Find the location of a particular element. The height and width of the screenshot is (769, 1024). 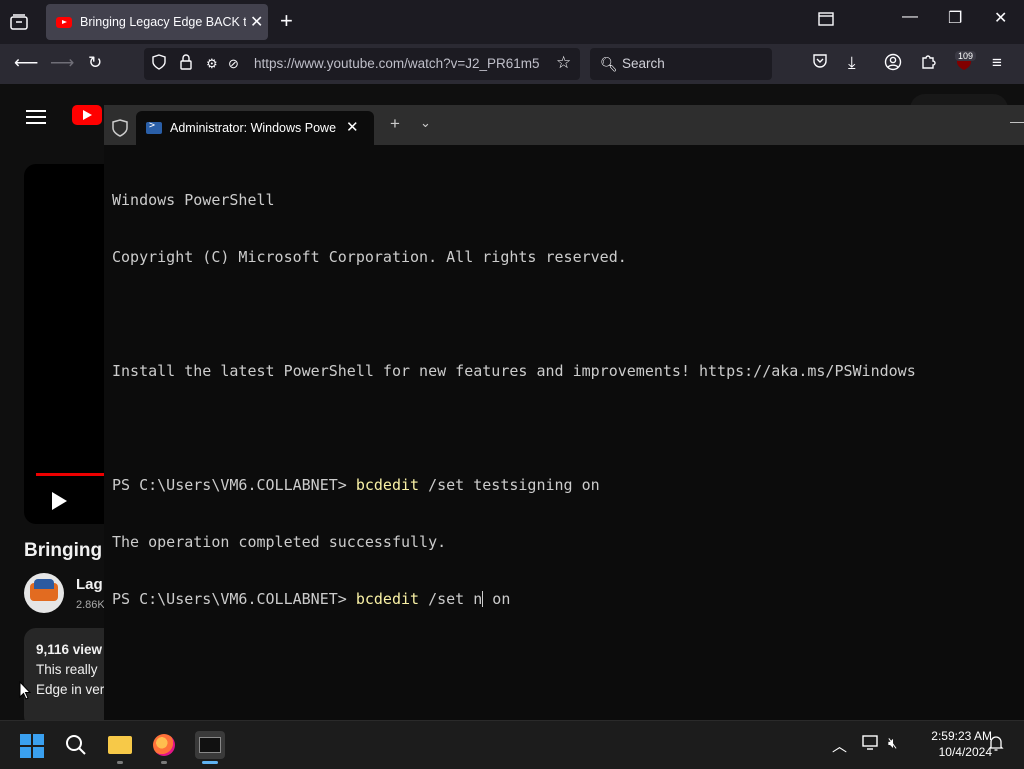

notification-bell-icon is located at coordinates (996, 745).